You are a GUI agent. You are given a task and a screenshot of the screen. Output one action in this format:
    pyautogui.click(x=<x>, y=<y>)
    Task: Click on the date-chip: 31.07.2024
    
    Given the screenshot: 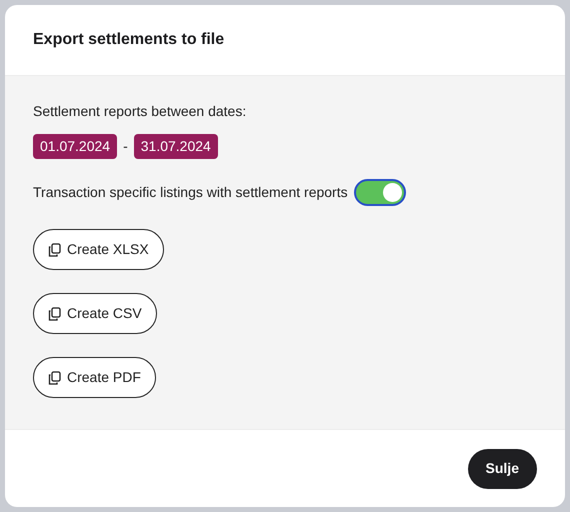 What is the action you would take?
    pyautogui.click(x=176, y=146)
    